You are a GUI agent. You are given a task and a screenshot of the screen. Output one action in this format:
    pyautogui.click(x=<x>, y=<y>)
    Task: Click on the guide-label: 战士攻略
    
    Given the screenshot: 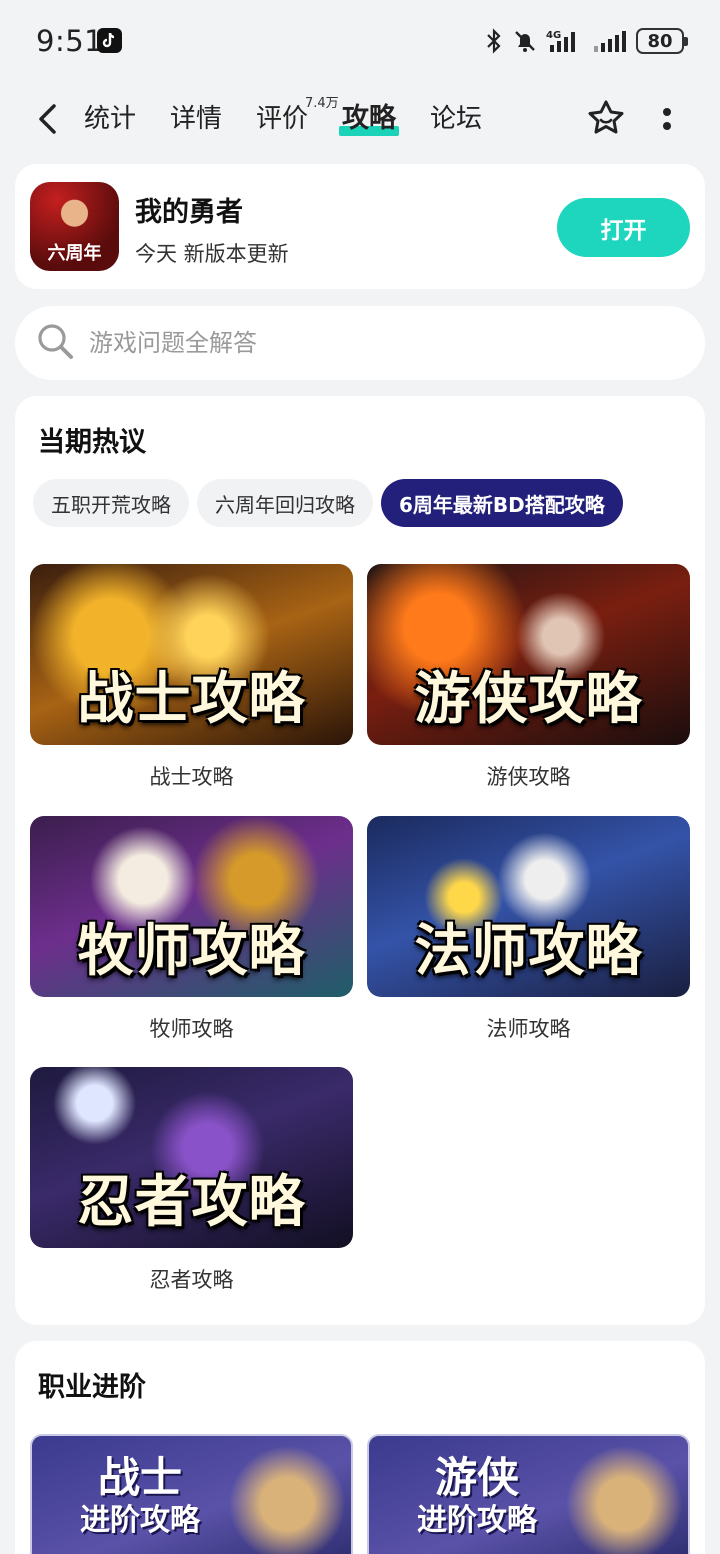 What is the action you would take?
    pyautogui.click(x=191, y=777)
    